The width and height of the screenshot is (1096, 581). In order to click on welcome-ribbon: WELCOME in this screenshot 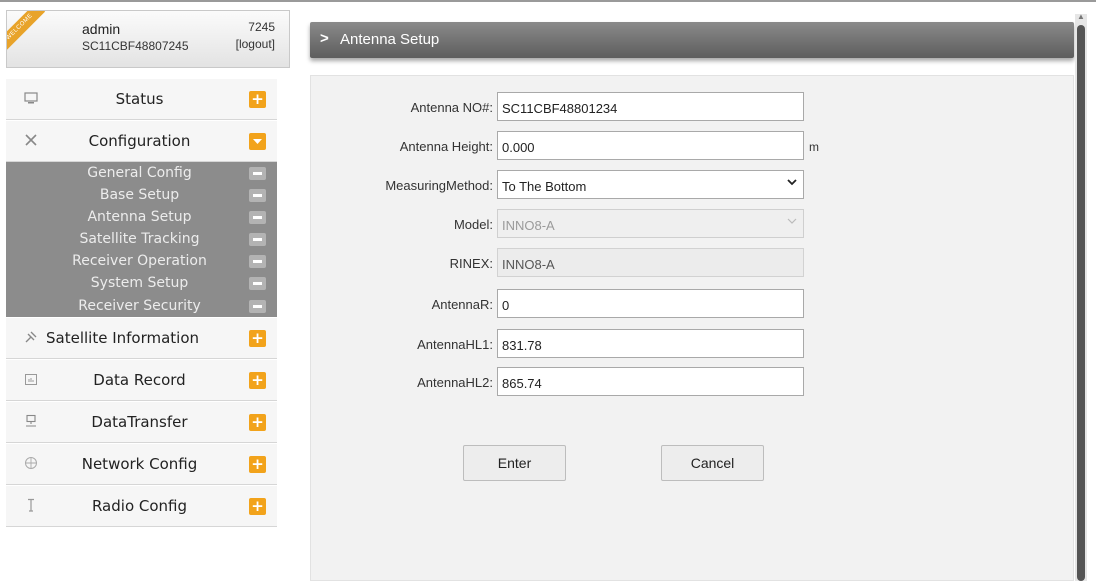, I will do `click(26, 32)`.